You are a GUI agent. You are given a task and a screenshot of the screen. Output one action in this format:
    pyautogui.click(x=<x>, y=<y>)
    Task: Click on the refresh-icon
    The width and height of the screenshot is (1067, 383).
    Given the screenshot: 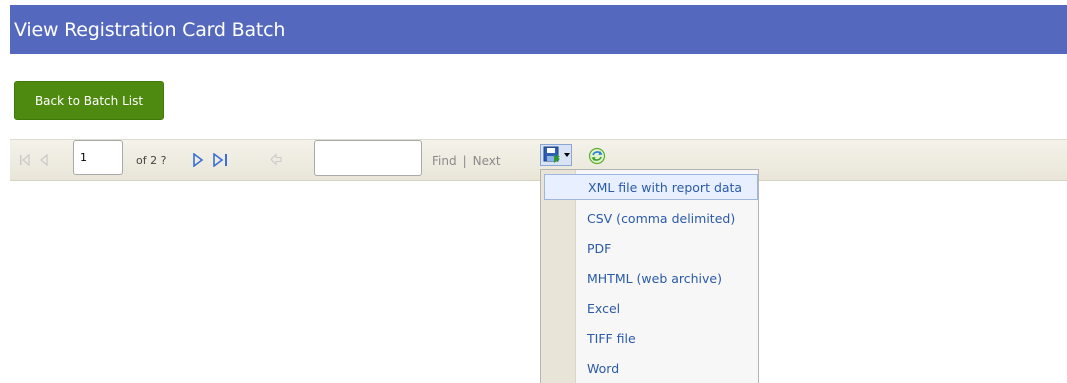 What is the action you would take?
    pyautogui.click(x=597, y=156)
    